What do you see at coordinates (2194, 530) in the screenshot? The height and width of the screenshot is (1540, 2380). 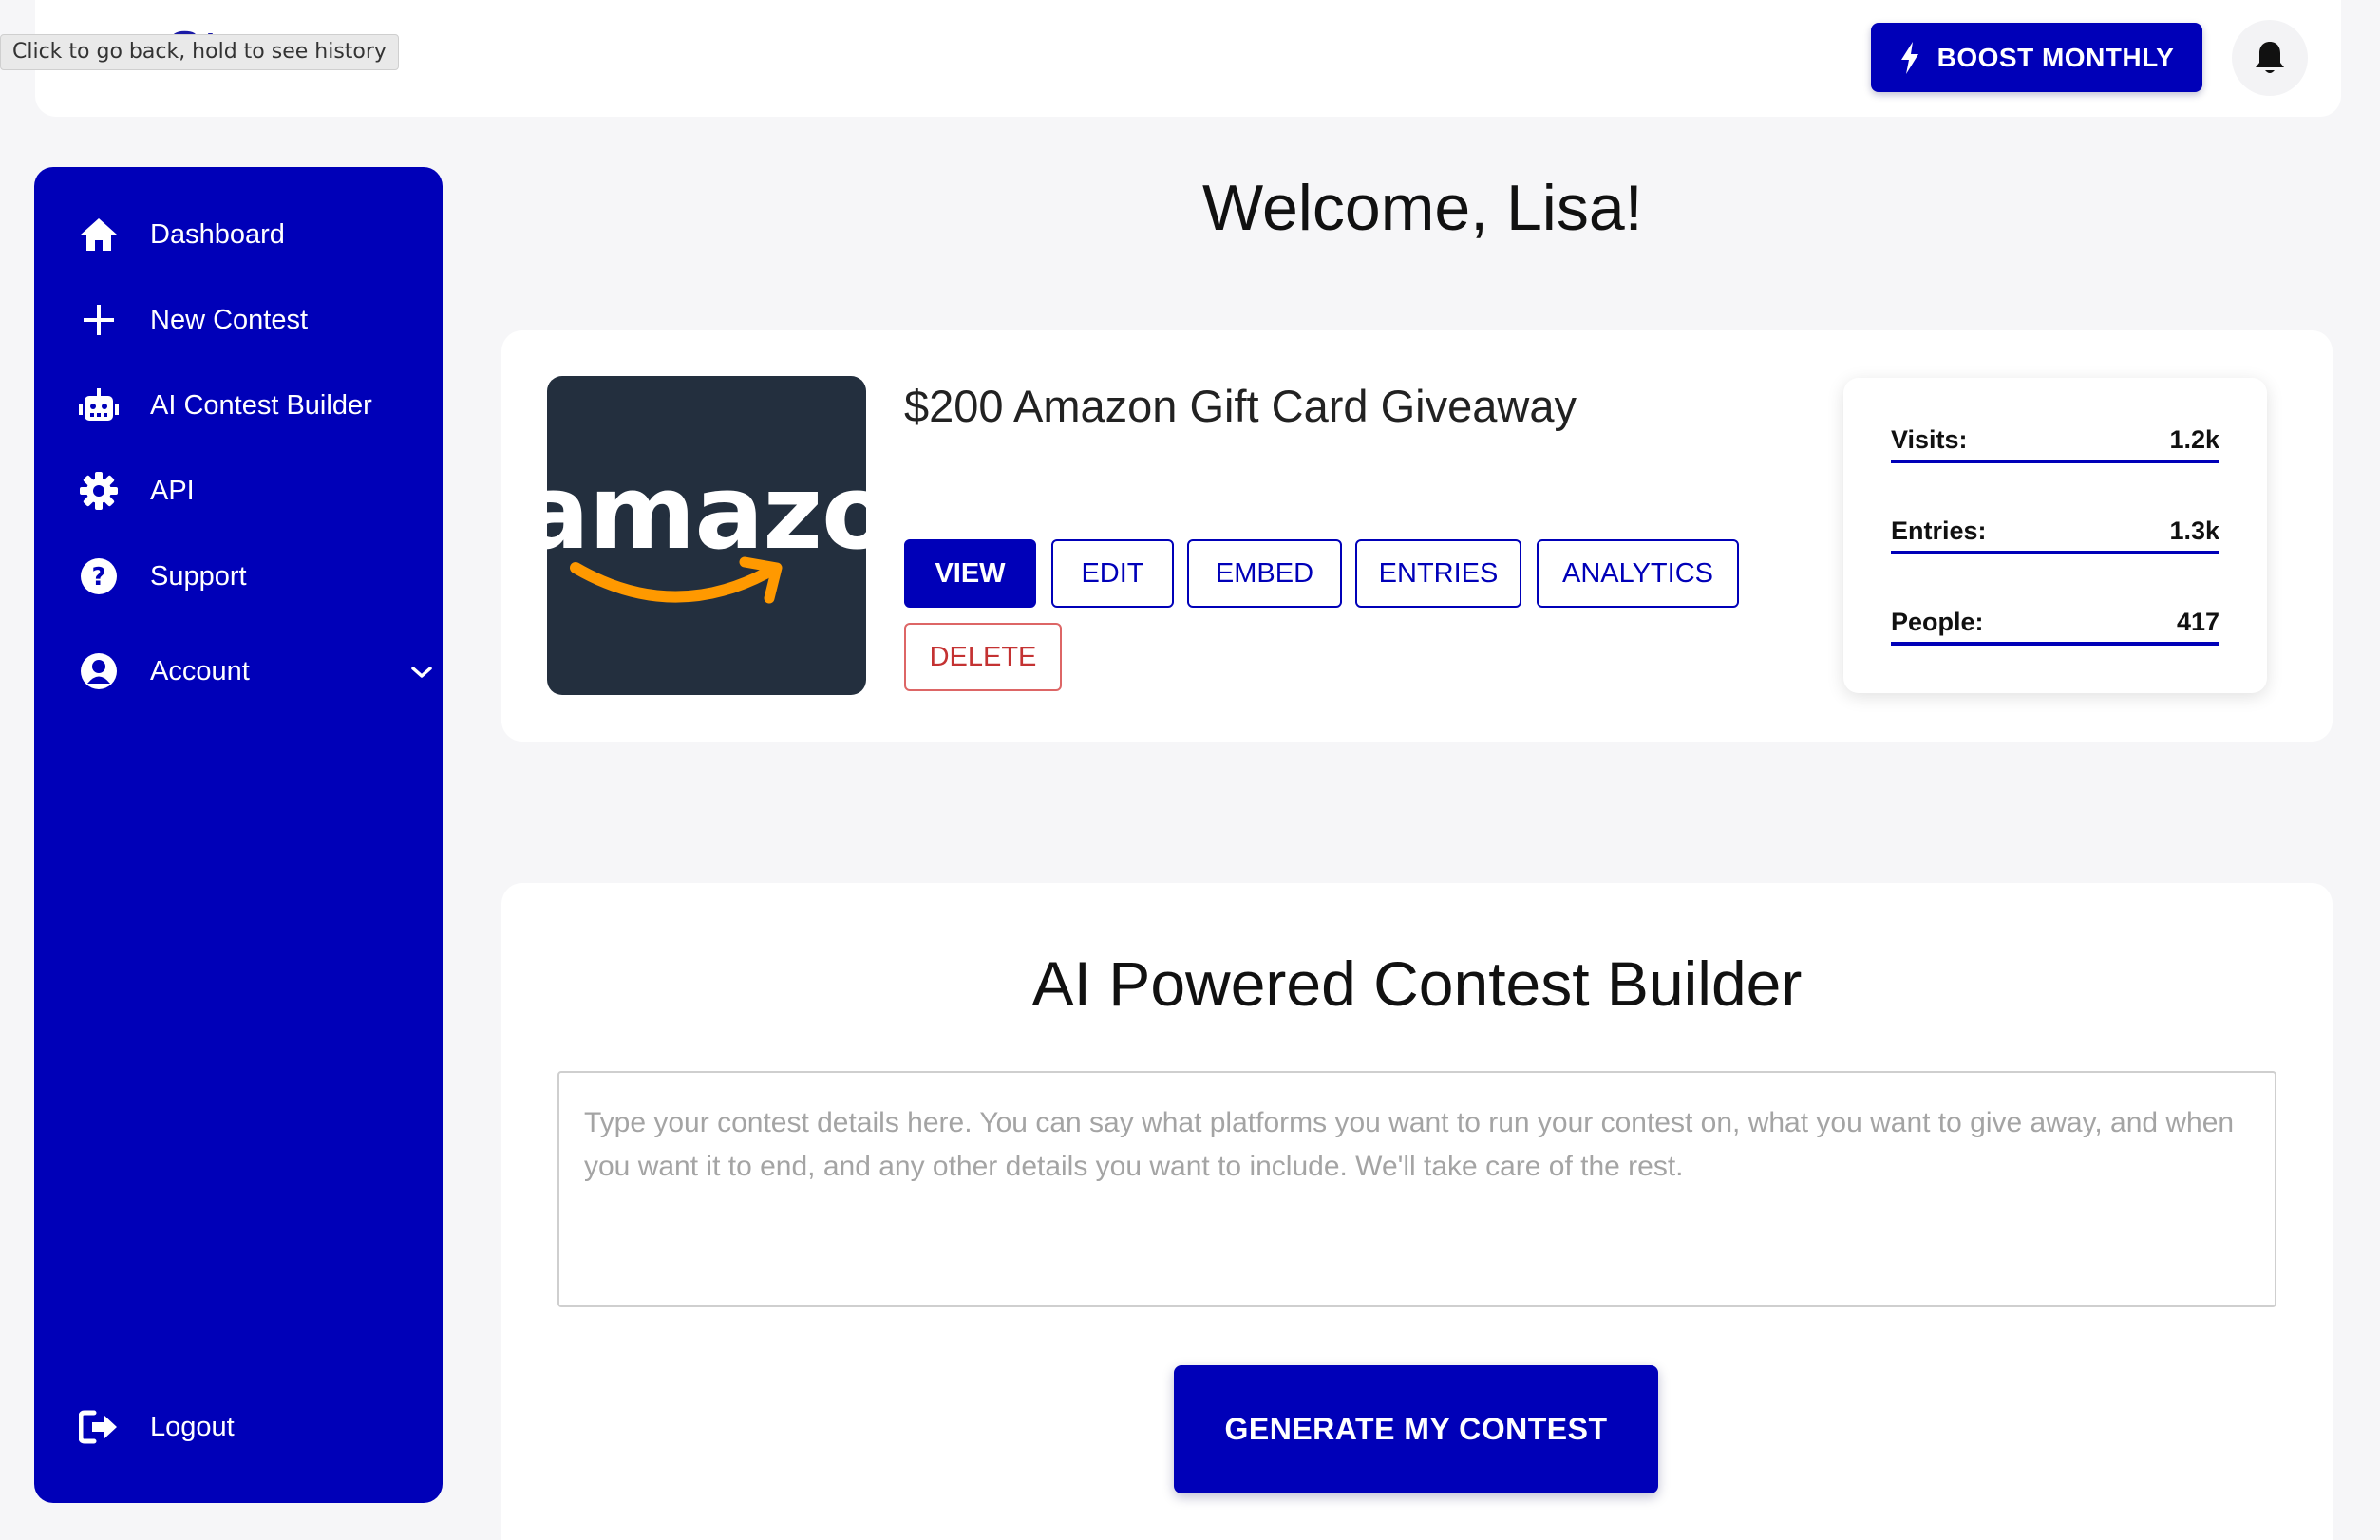 I see `stat-value: 1.3k` at bounding box center [2194, 530].